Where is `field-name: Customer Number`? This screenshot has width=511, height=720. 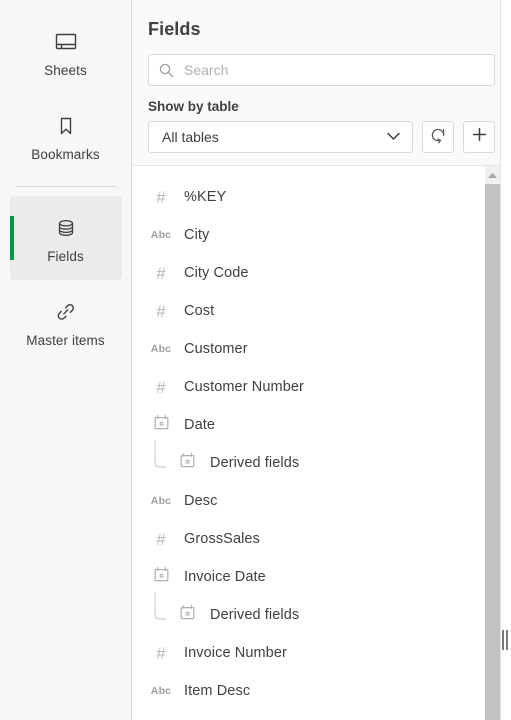
field-name: Customer Number is located at coordinates (244, 387).